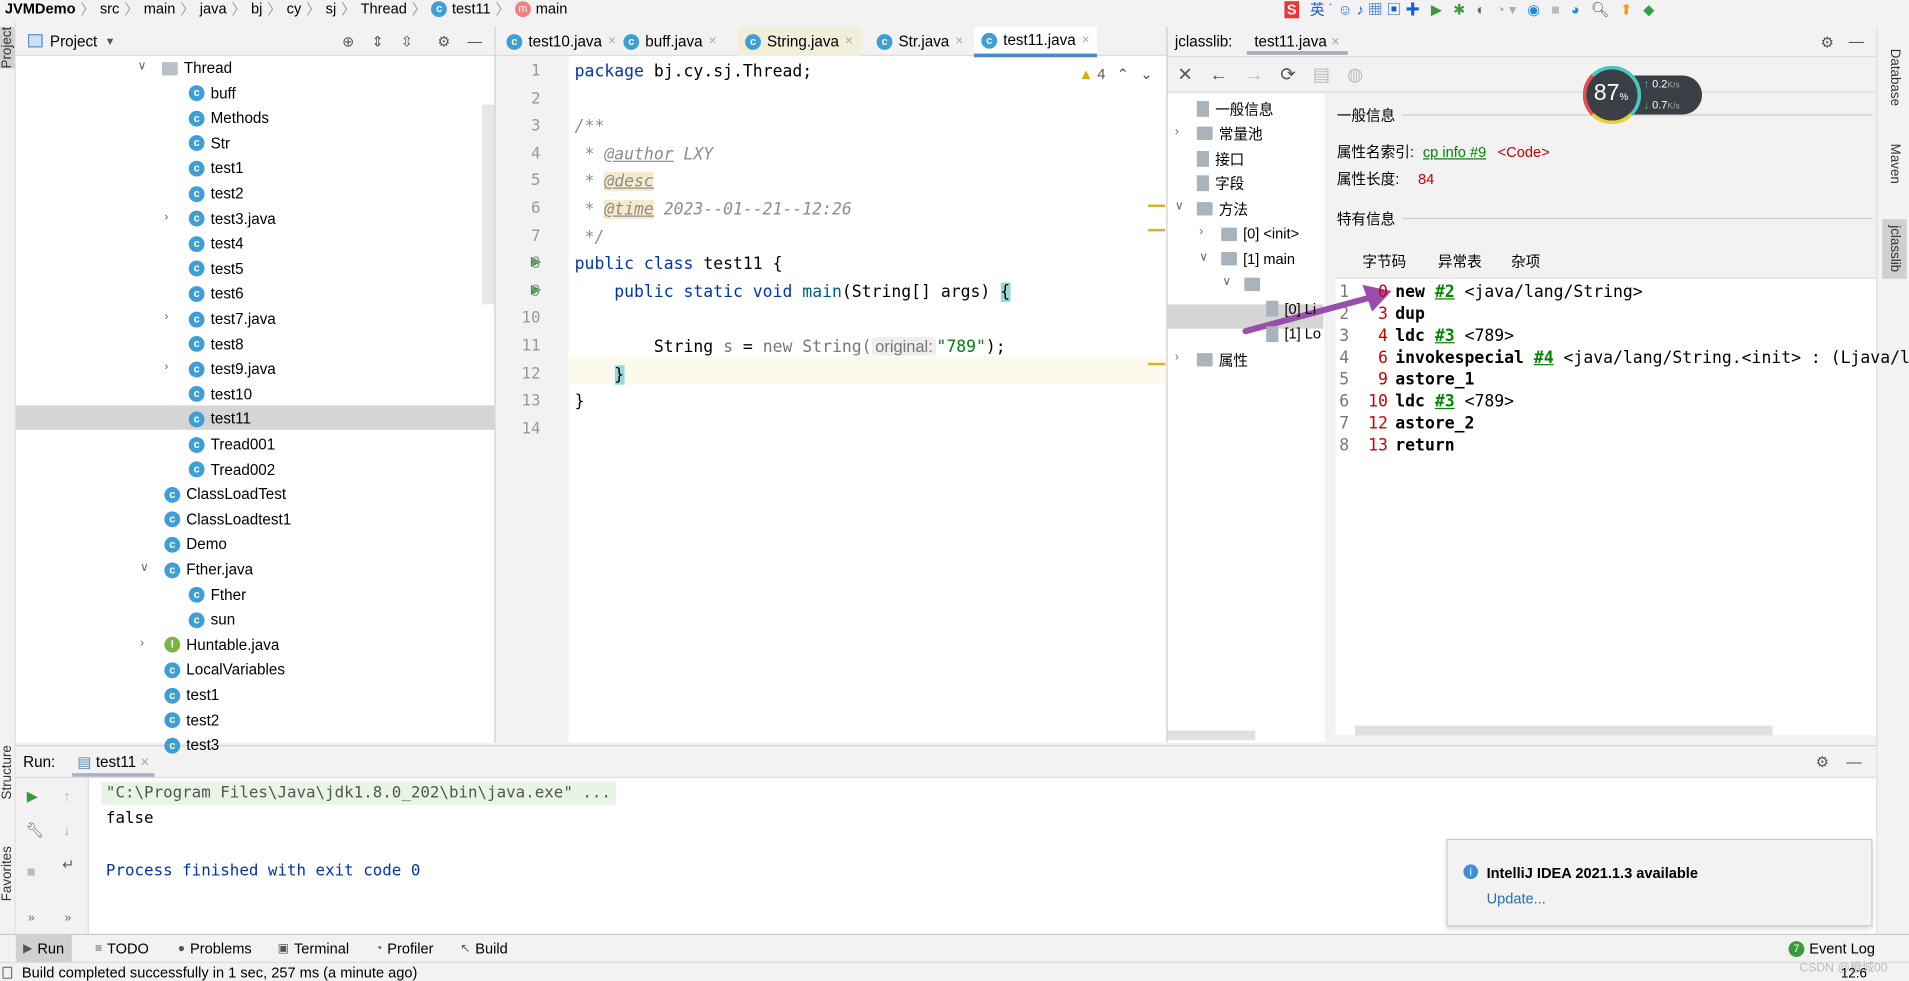 This screenshot has height=981, width=1909. I want to click on close-icon: ✕, so click(1184, 74).